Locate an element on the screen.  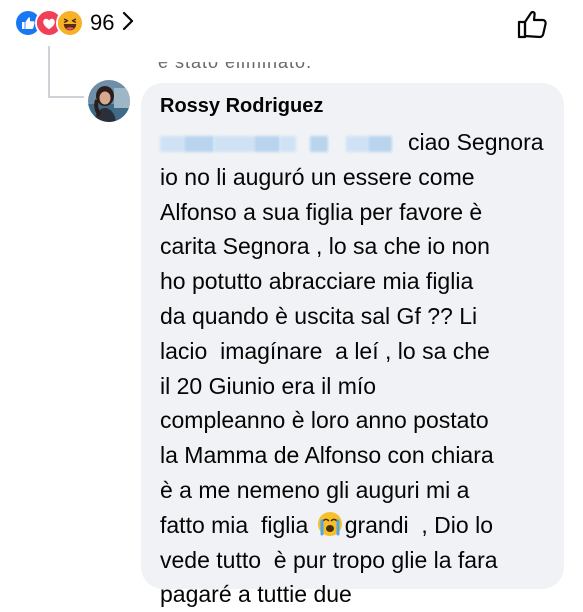
crying-face-emoji-icon is located at coordinates (330, 524).